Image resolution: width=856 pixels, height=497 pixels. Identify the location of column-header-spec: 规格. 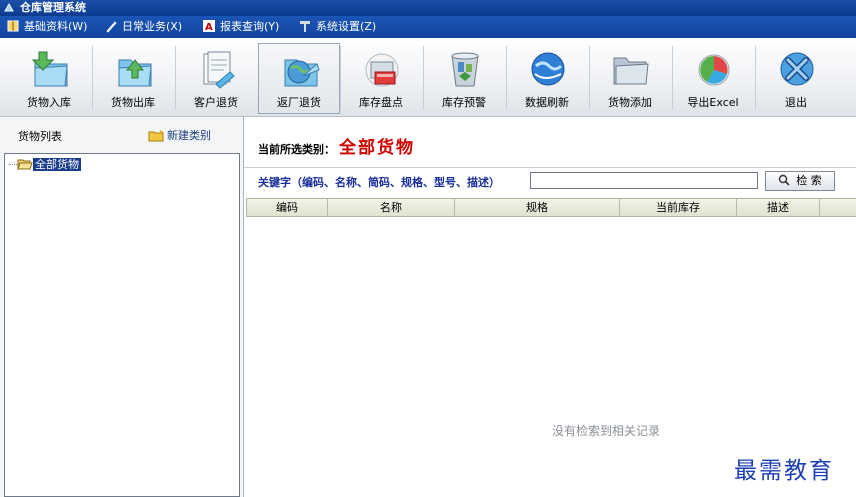
(537, 207).